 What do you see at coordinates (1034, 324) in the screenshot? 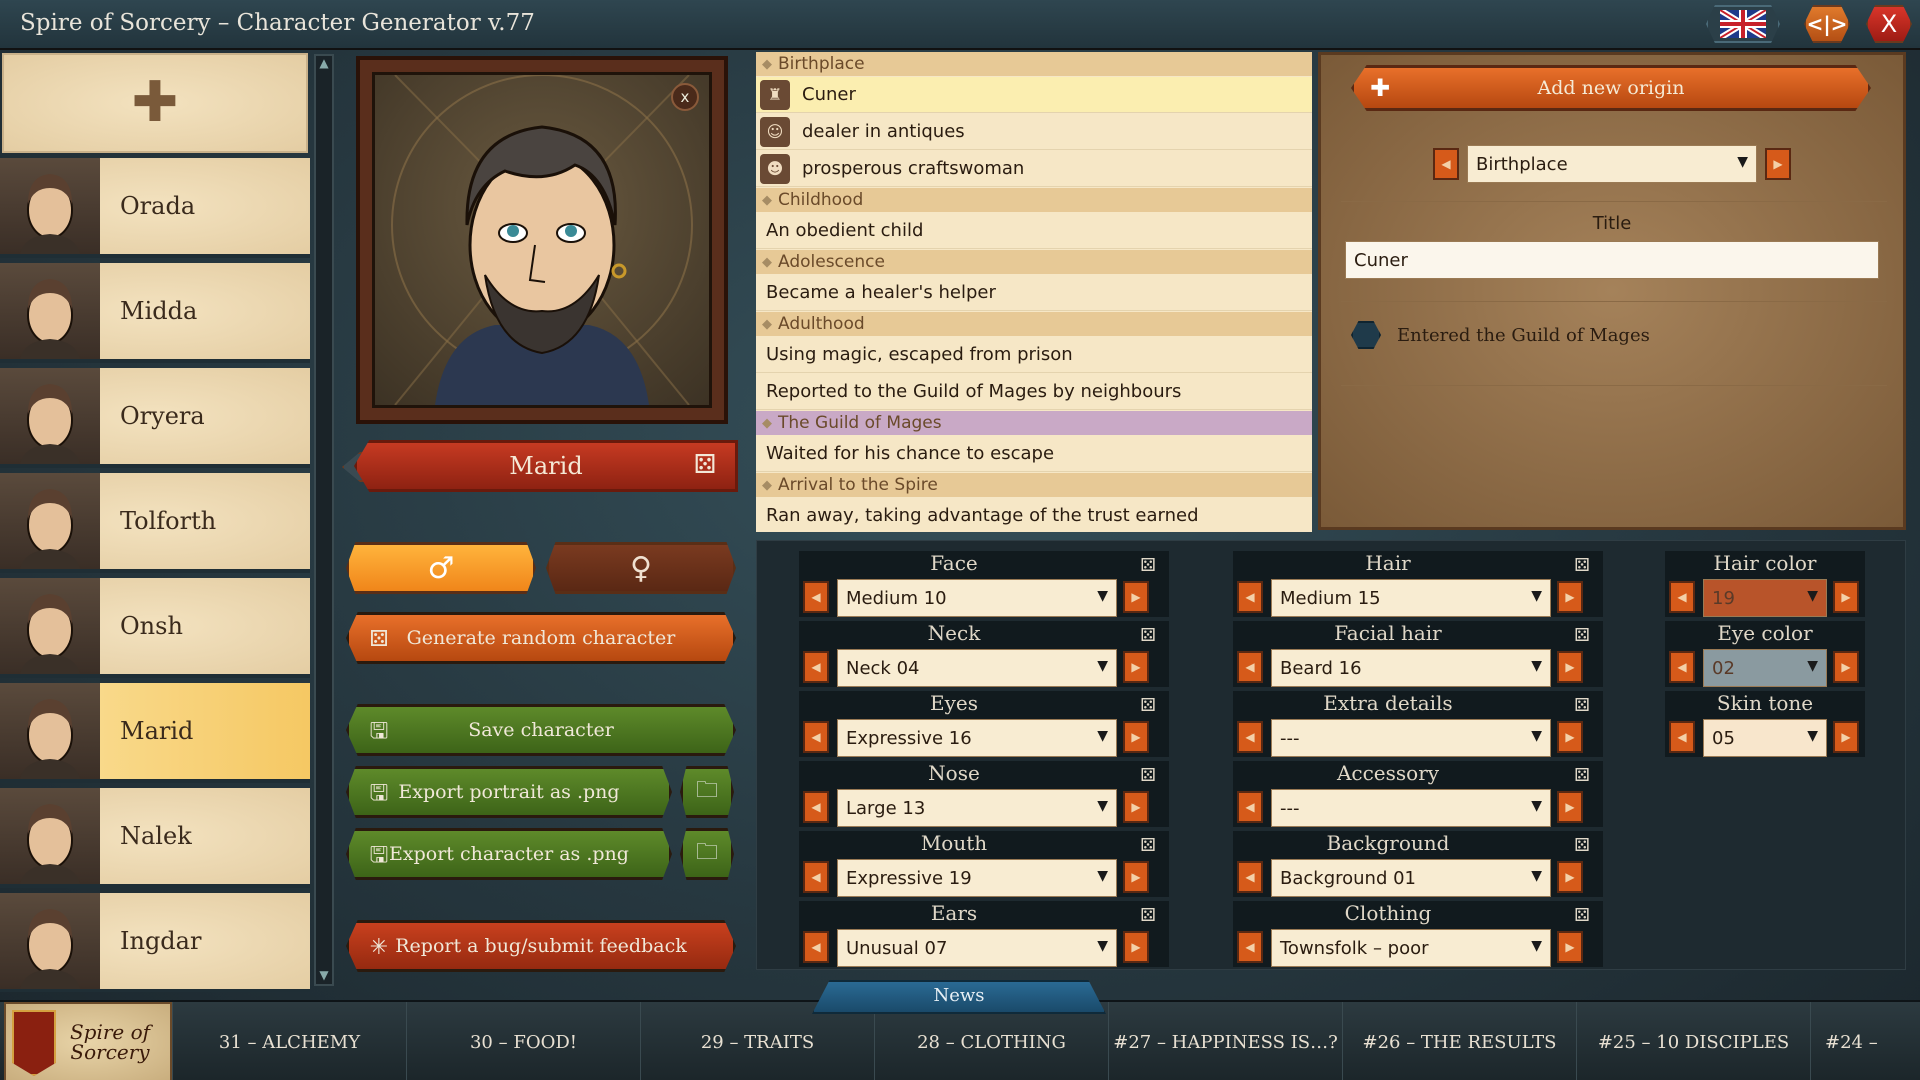
I see `origin-section-header: ◆Adulthood` at bounding box center [1034, 324].